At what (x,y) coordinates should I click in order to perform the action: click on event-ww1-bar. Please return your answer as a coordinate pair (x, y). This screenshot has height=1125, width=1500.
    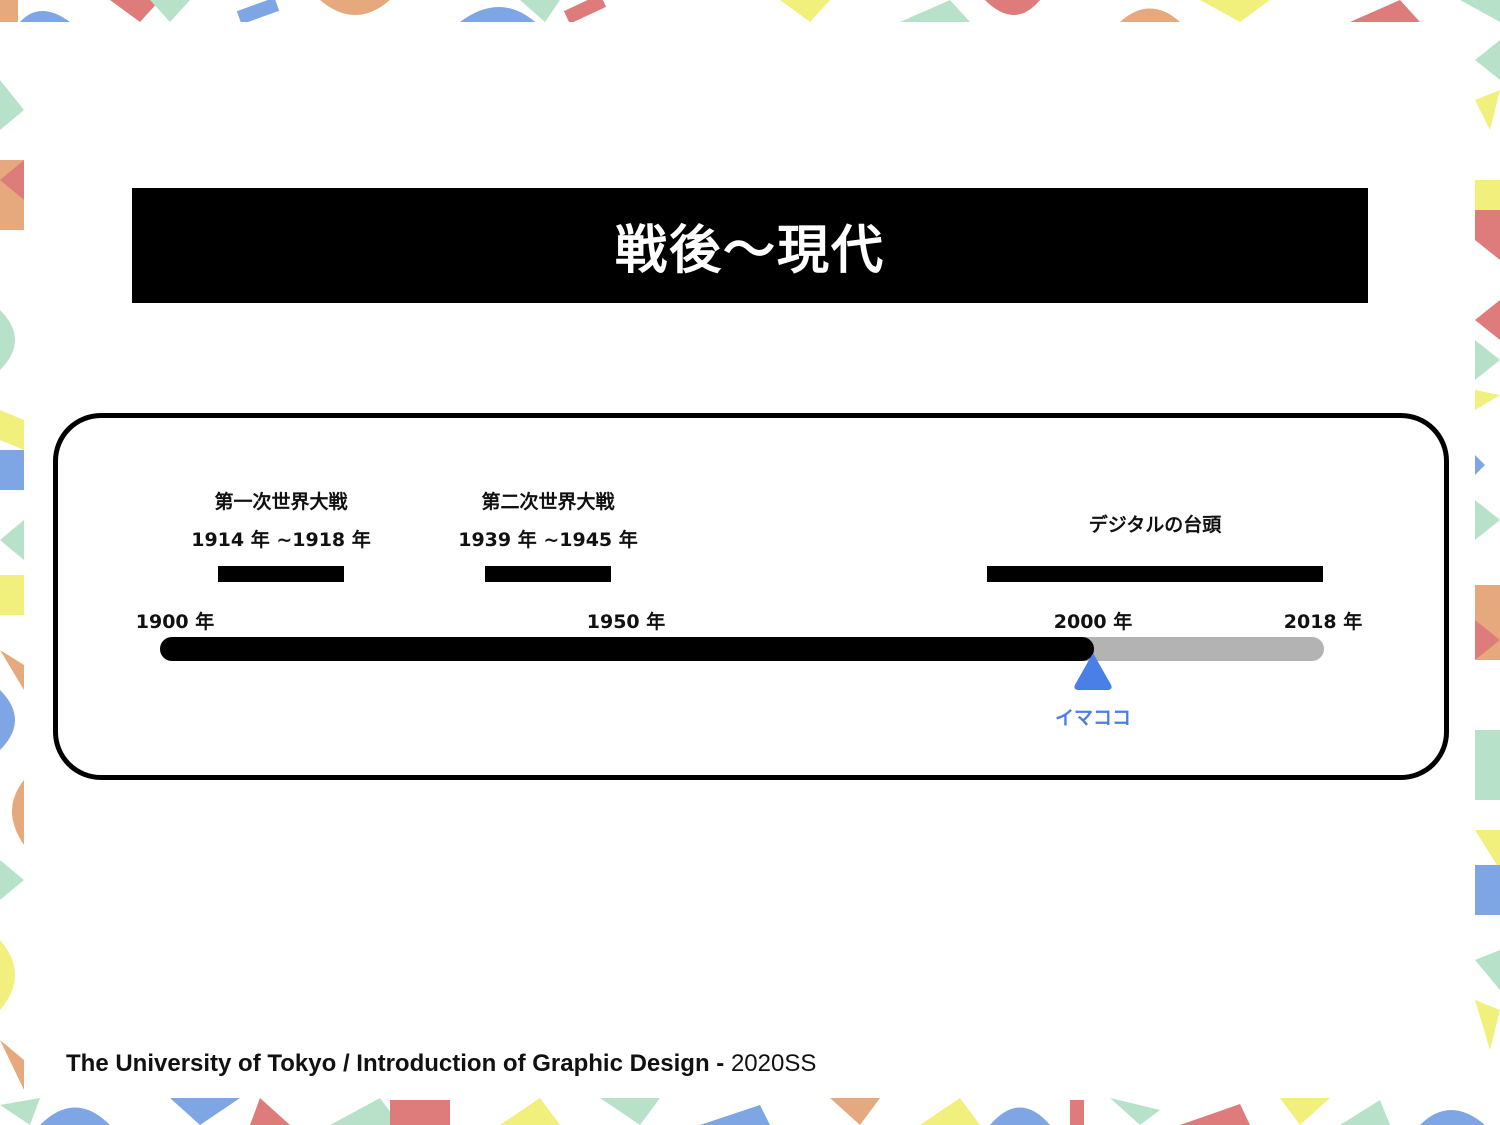
    Looking at the image, I should click on (281, 574).